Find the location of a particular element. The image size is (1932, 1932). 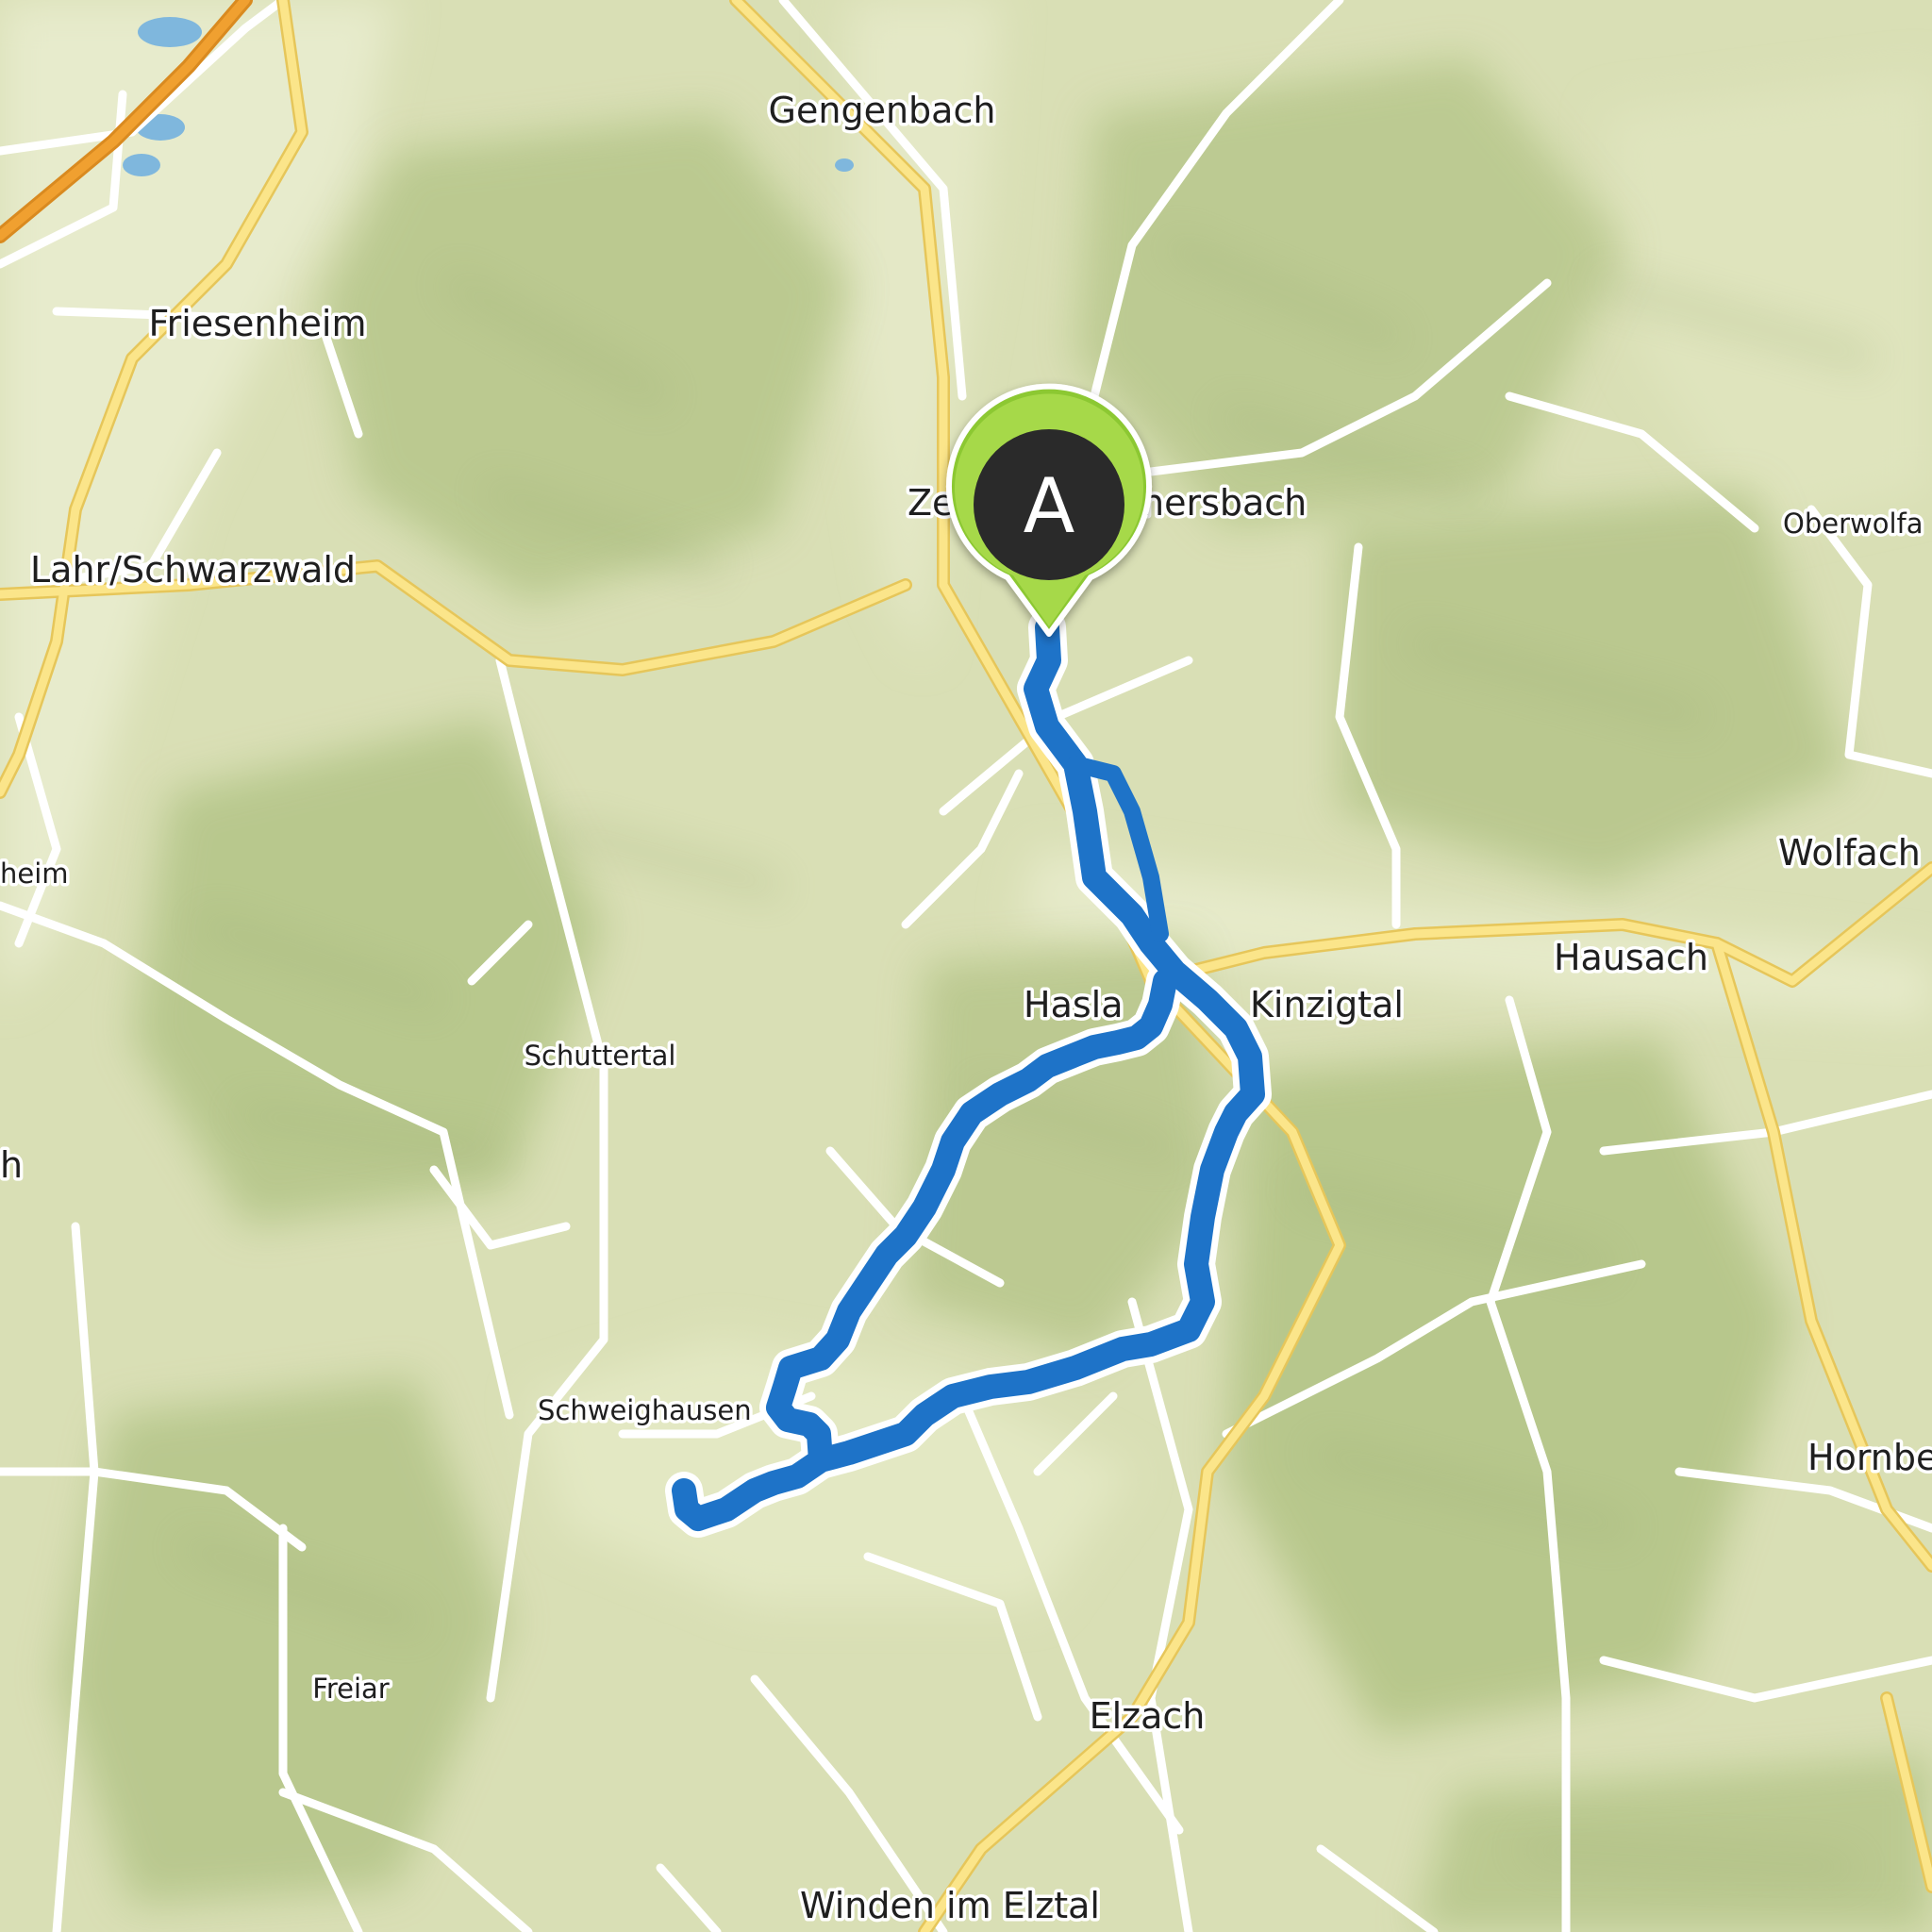

label-winden: Winden im Elztal is located at coordinates (950, 1905).